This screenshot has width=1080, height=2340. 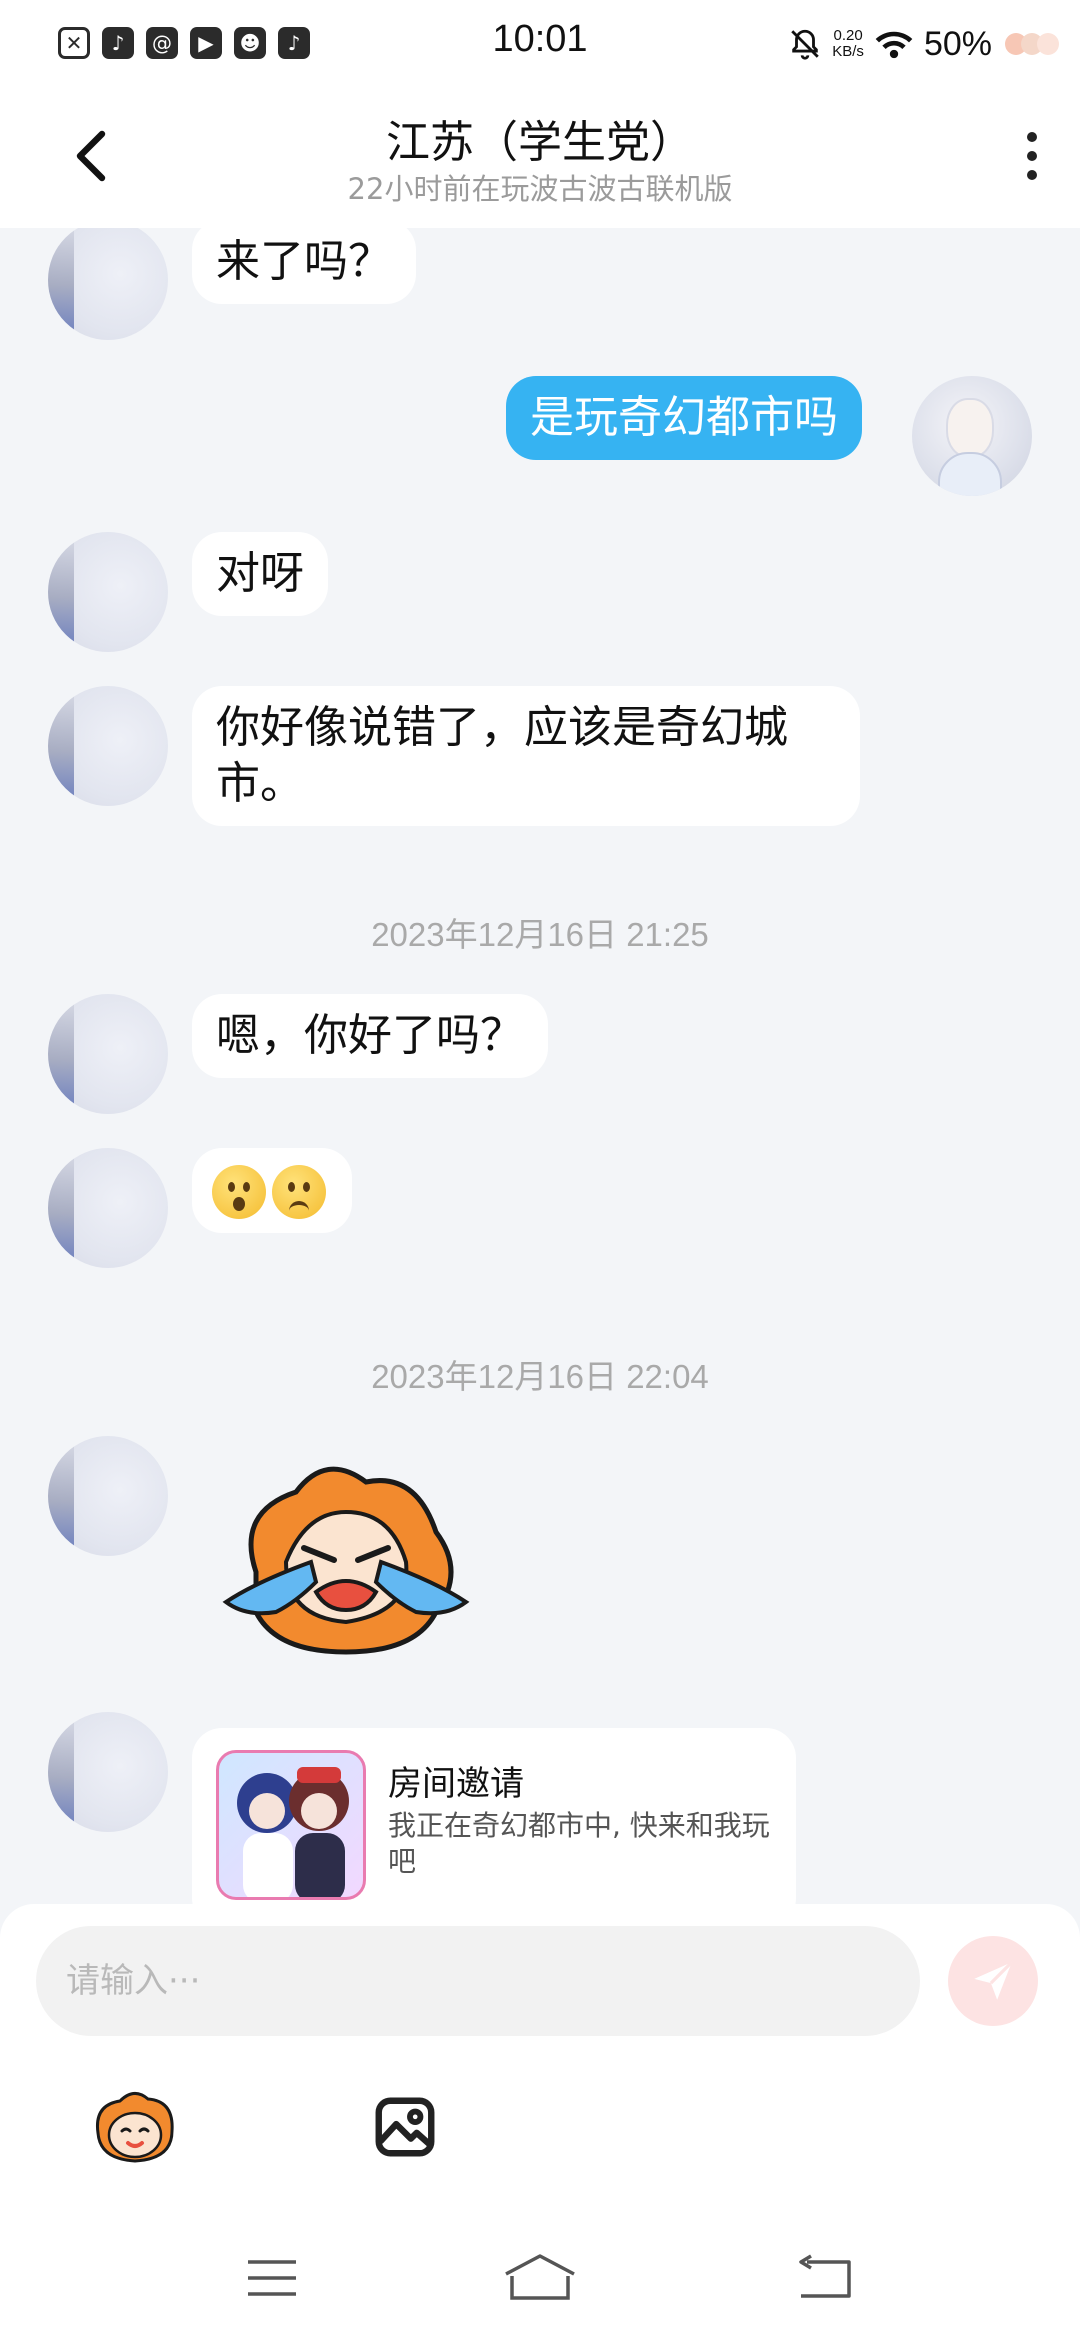 I want to click on invite-description: 我正在奇幻都市中, 快来和我玩吧, so click(x=579, y=1843).